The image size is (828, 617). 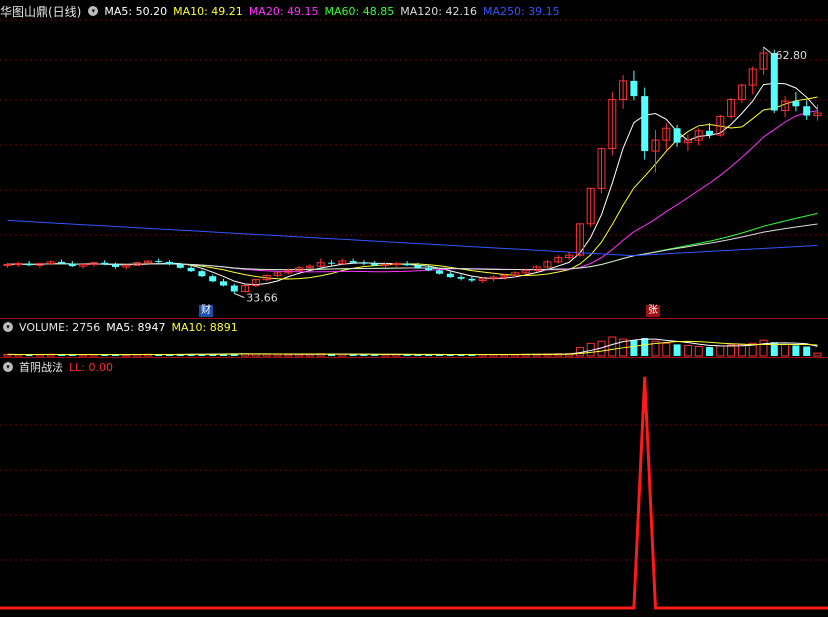 I want to click on high-pointer, so click(x=768, y=51).